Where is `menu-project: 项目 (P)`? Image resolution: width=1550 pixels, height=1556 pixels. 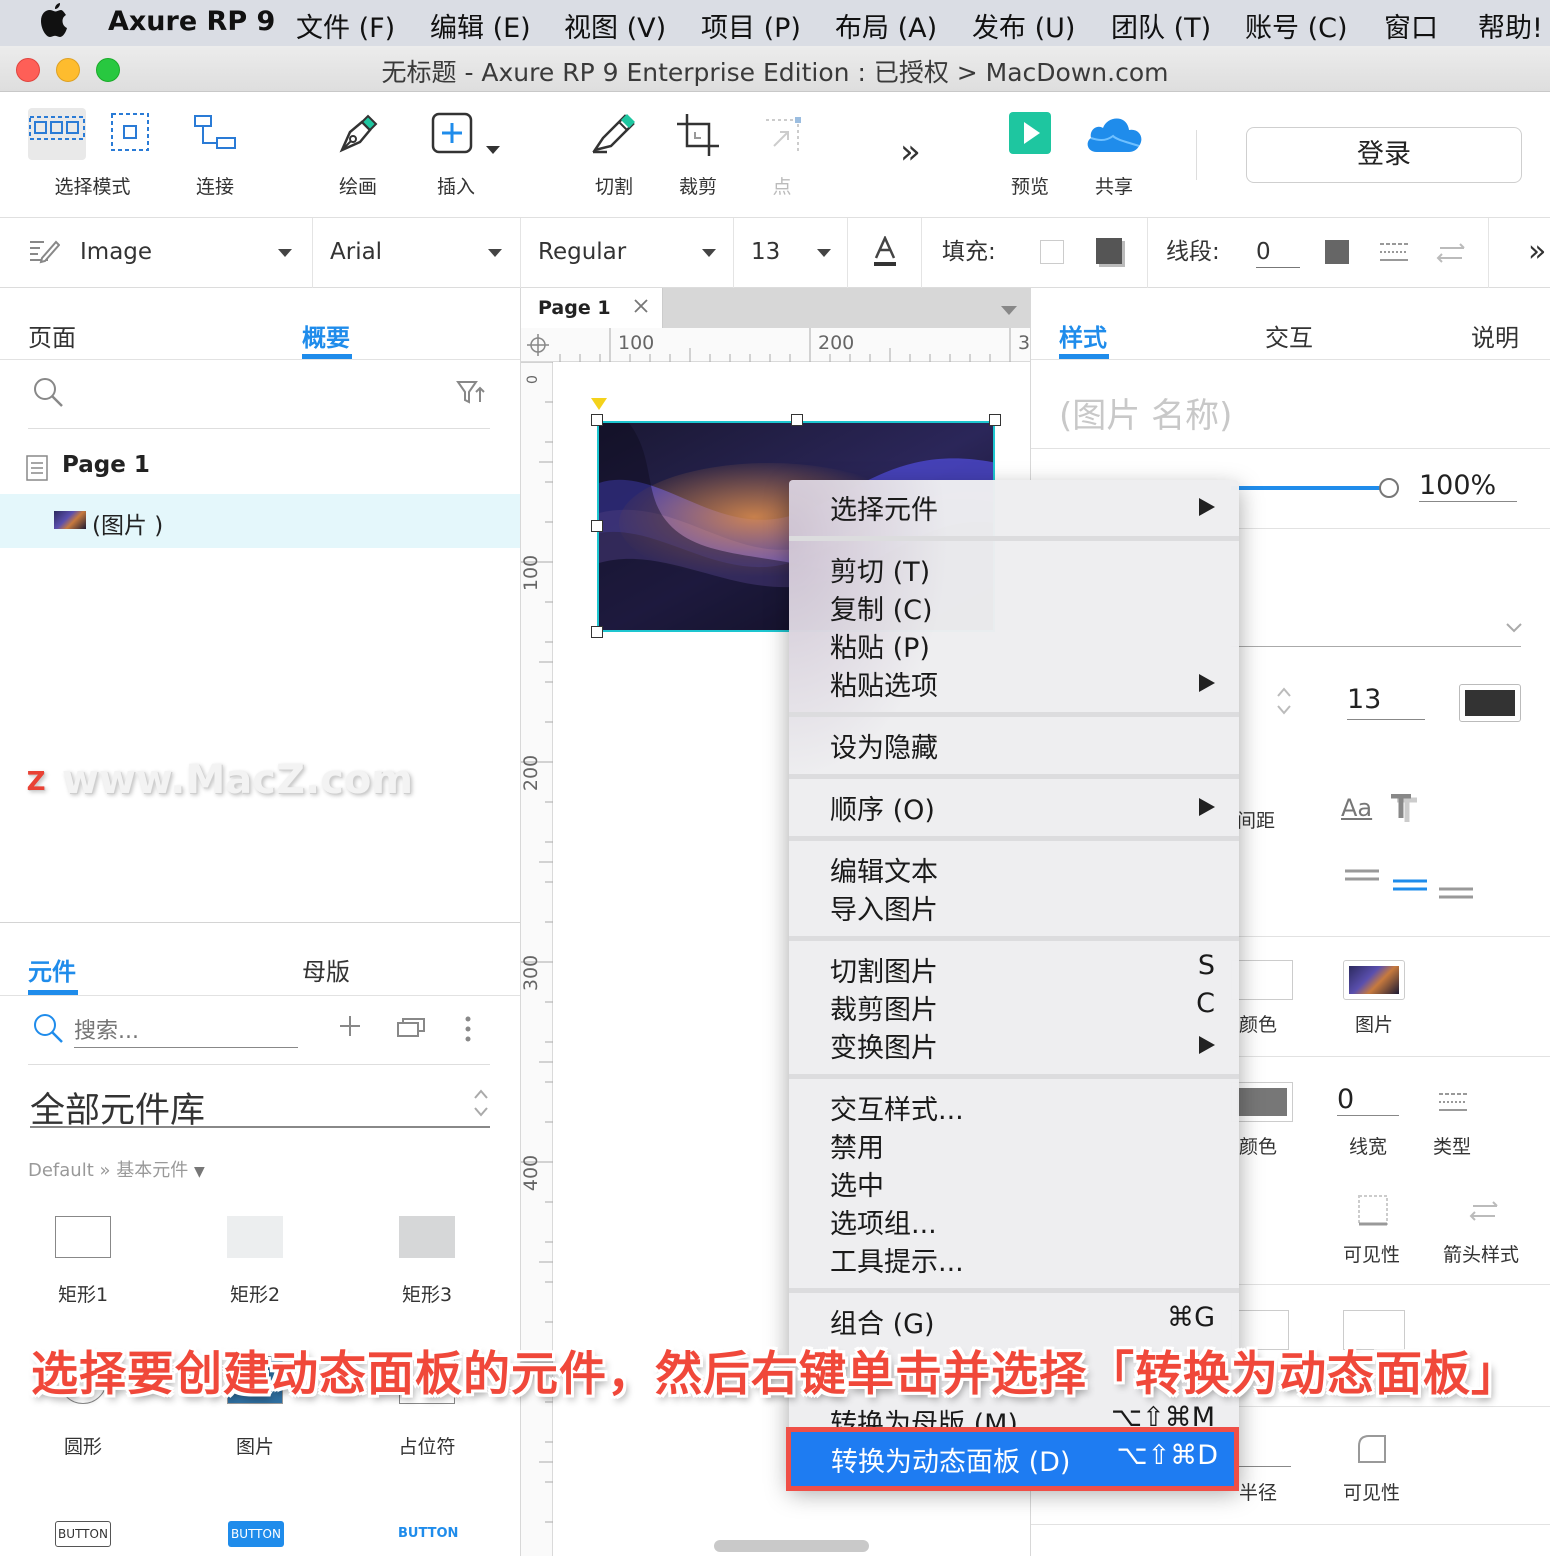
menu-project: 项目 (P) is located at coordinates (751, 25).